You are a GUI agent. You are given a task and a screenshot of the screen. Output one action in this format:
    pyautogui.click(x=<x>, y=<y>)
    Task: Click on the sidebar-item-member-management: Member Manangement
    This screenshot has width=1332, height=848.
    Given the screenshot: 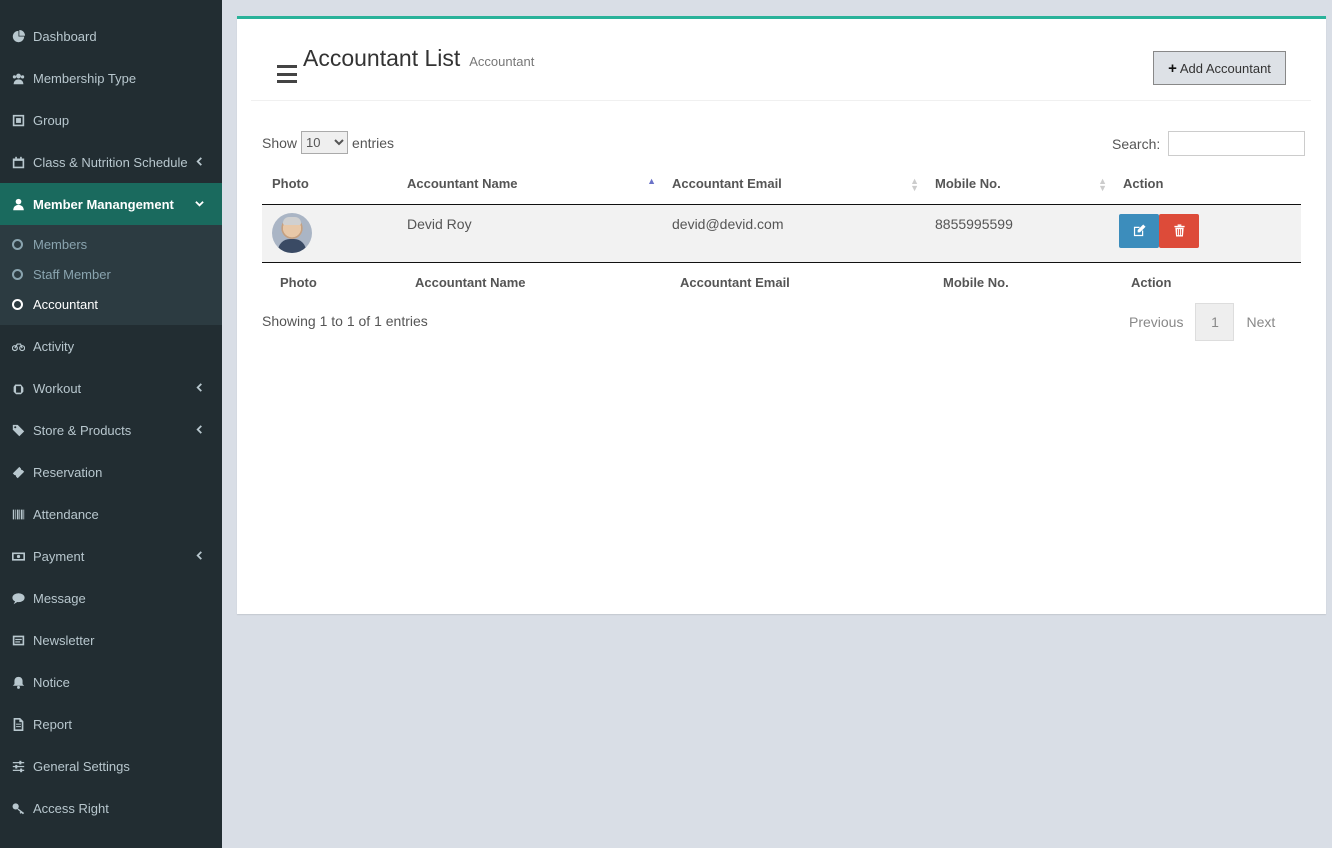 What is the action you would take?
    pyautogui.click(x=111, y=204)
    